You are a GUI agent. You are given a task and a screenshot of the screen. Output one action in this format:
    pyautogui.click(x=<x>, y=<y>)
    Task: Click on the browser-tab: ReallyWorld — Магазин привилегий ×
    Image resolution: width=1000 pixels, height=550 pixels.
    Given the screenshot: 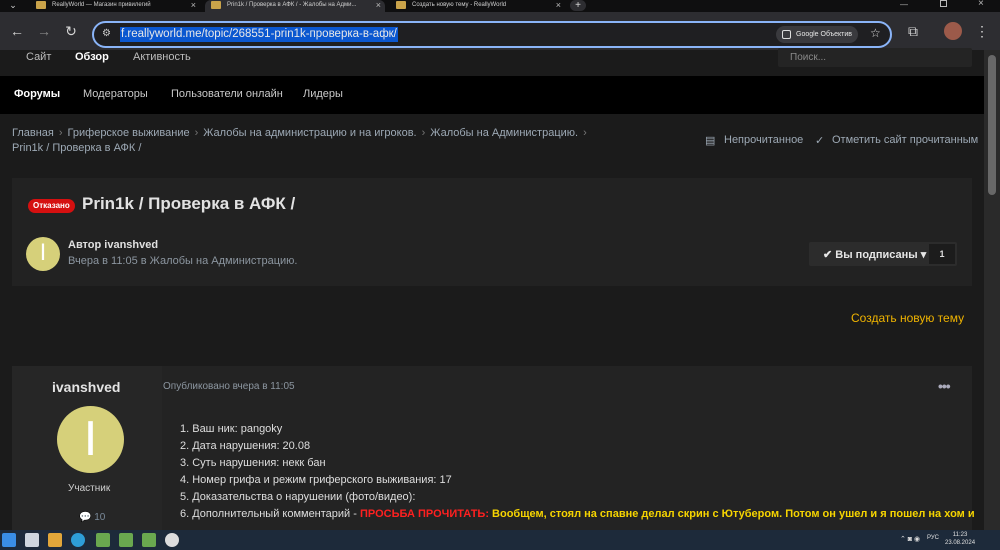 What is the action you would take?
    pyautogui.click(x=115, y=6)
    